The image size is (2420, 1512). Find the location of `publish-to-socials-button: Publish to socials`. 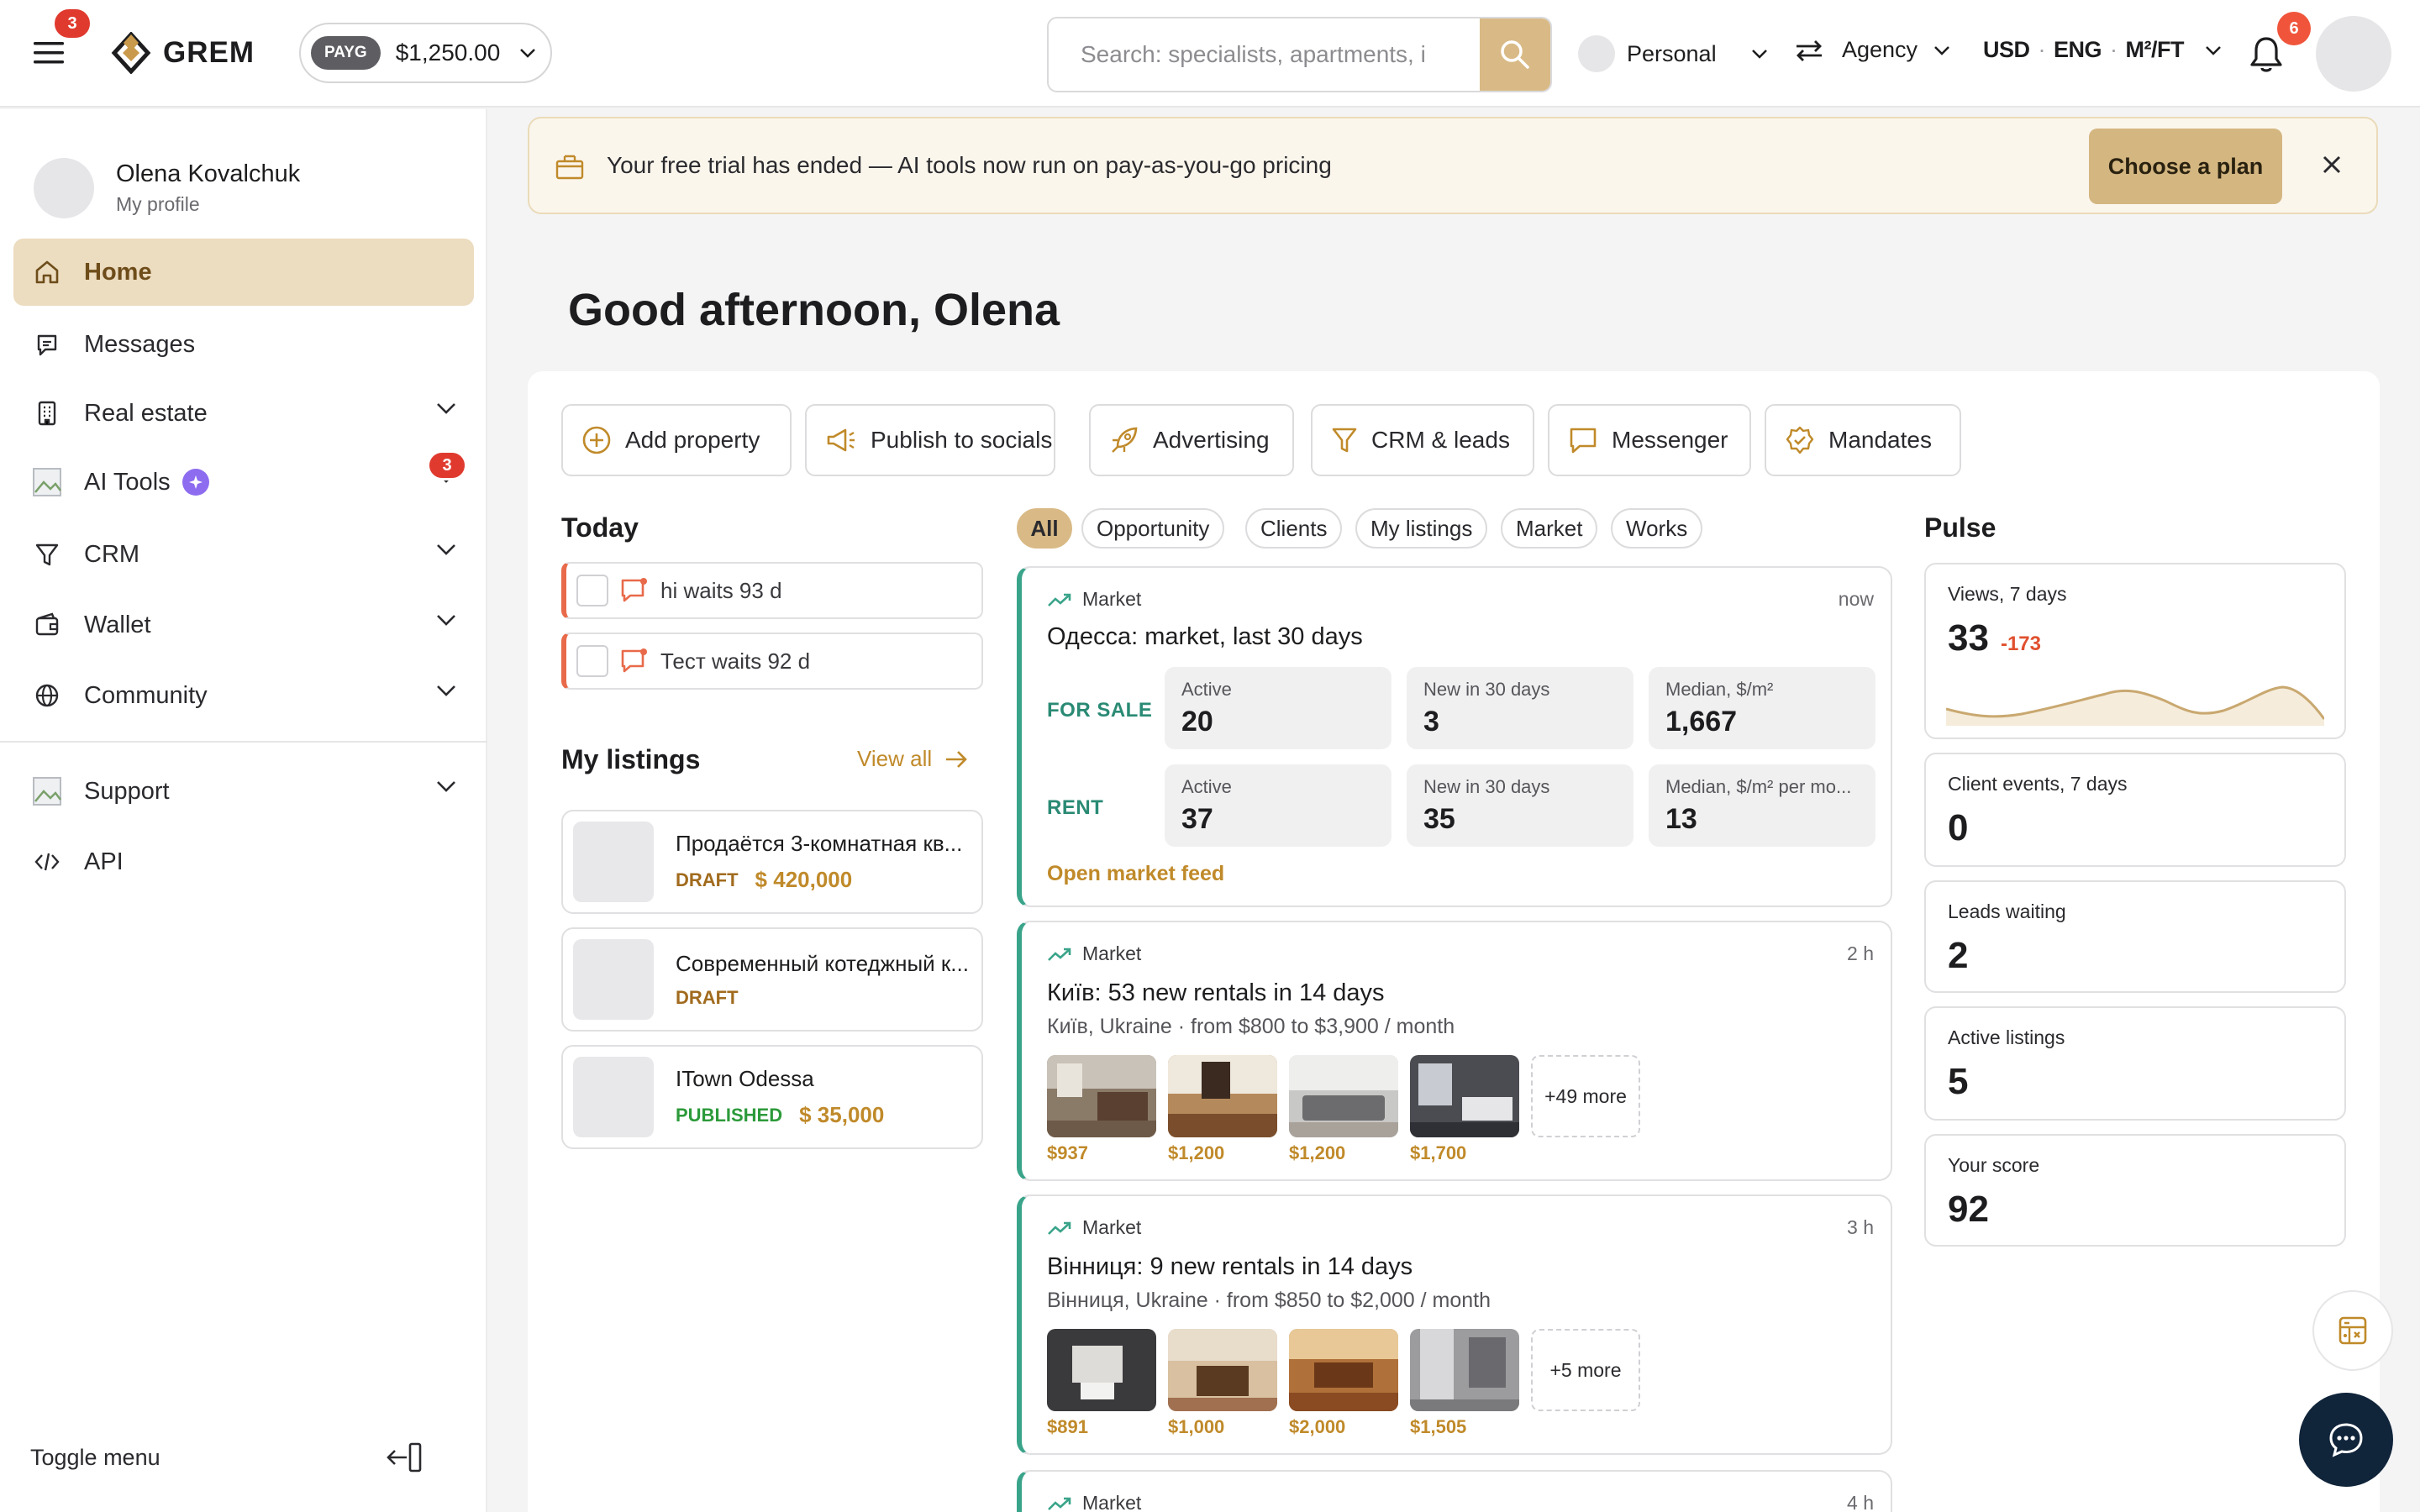

publish-to-socials-button: Publish to socials is located at coordinates (930, 440).